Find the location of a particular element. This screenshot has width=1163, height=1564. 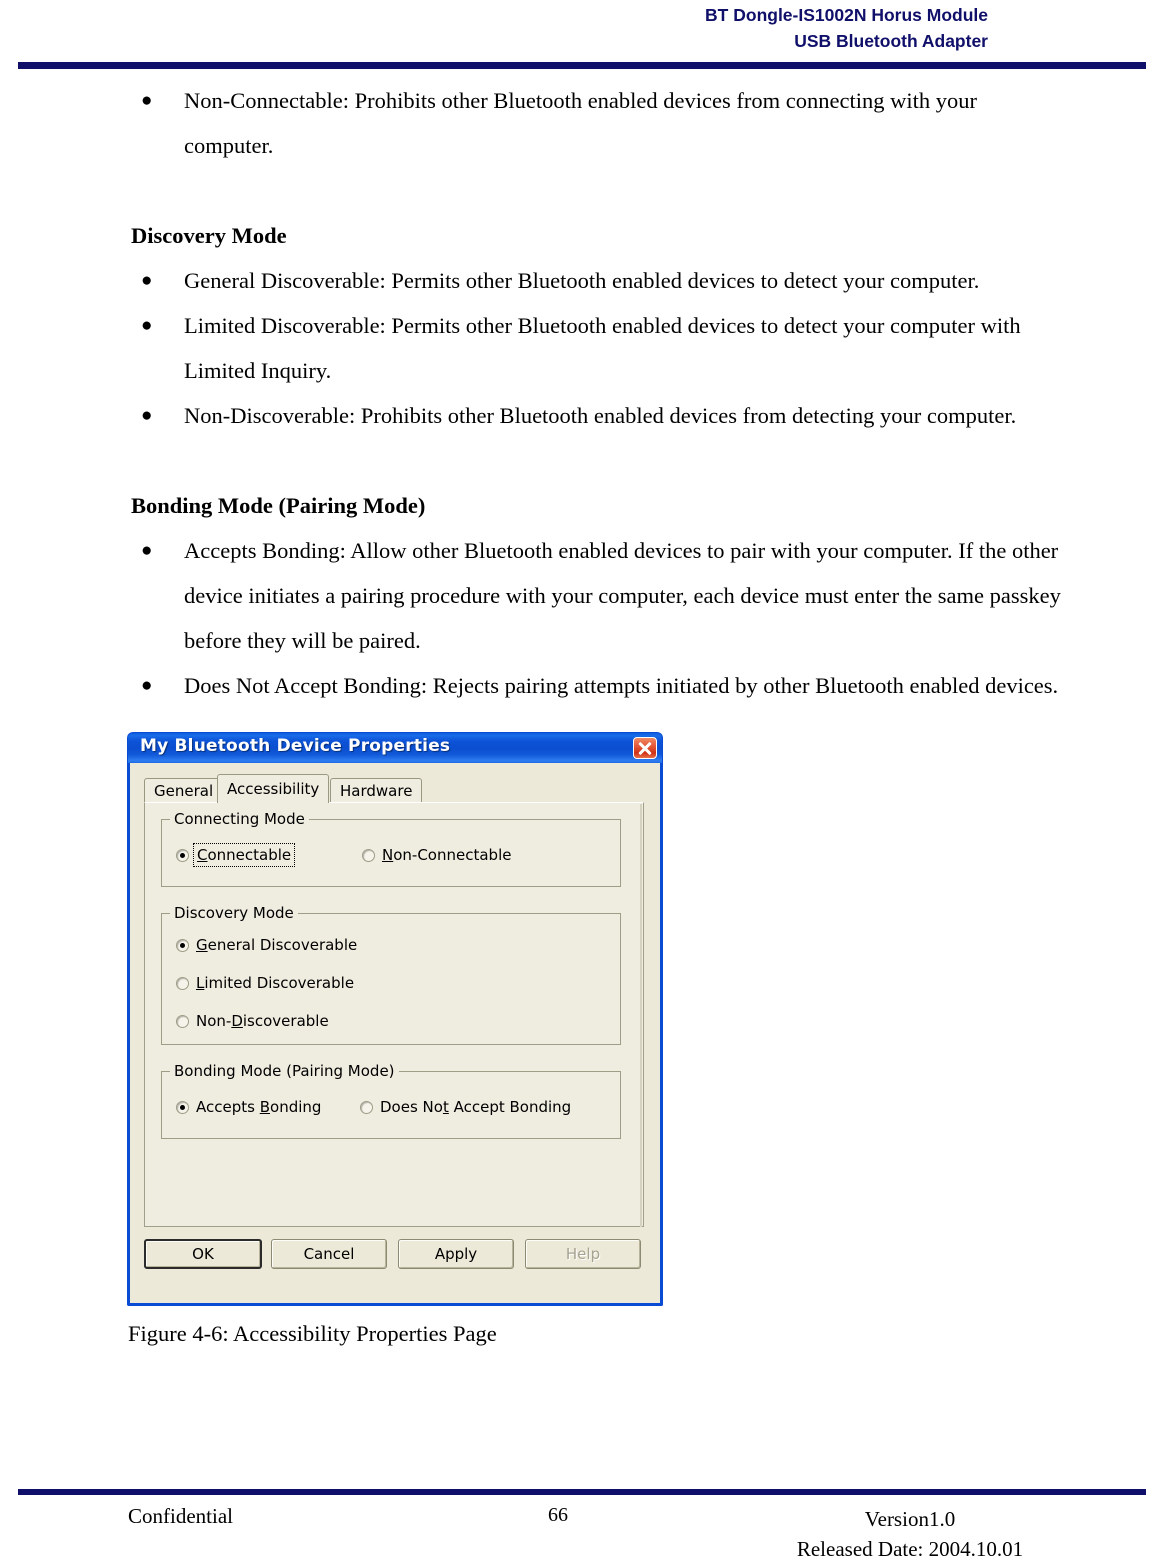

radio-indicator-accepts-bonding is located at coordinates (182, 1107).